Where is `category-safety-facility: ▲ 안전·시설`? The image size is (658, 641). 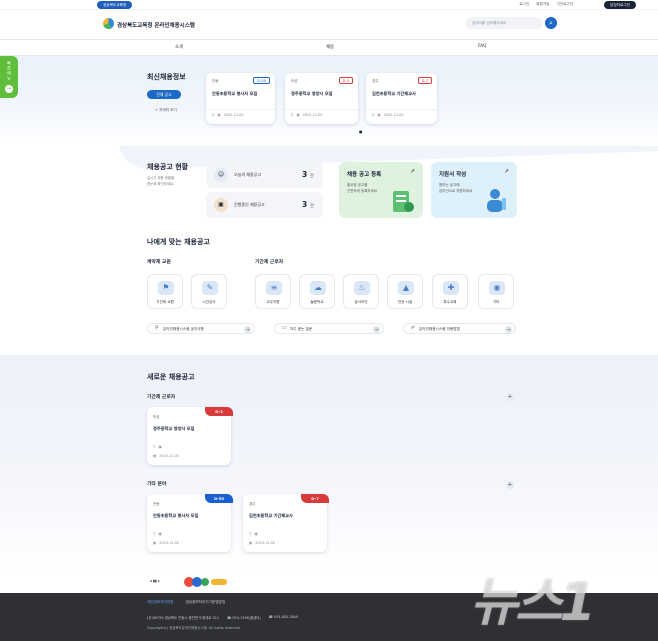 category-safety-facility: ▲ 안전·시설 is located at coordinates (405, 291).